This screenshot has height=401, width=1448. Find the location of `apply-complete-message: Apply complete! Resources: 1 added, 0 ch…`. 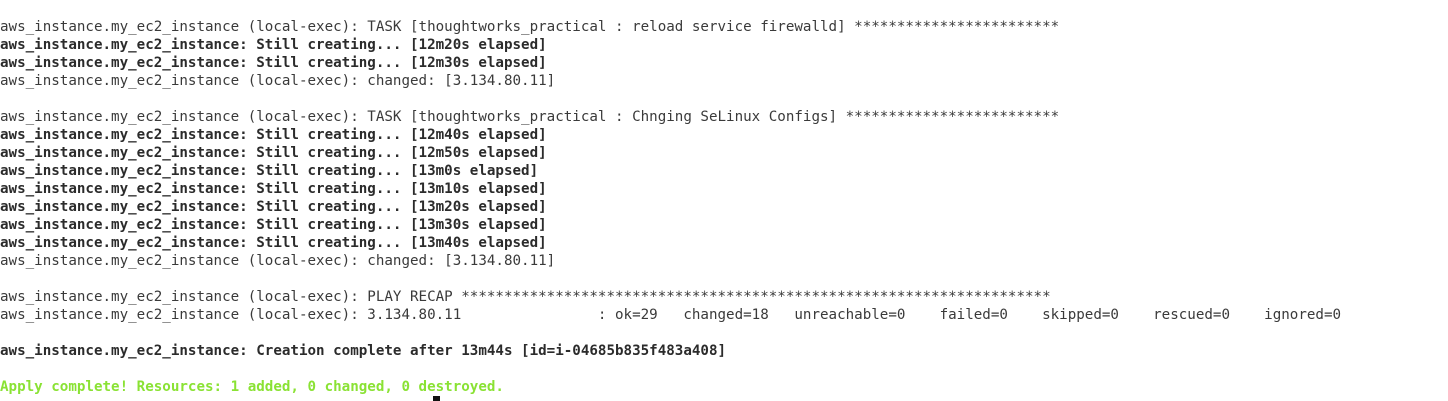

apply-complete-message: Apply complete! Resources: 1 added, 0 ch… is located at coordinates (252, 387).